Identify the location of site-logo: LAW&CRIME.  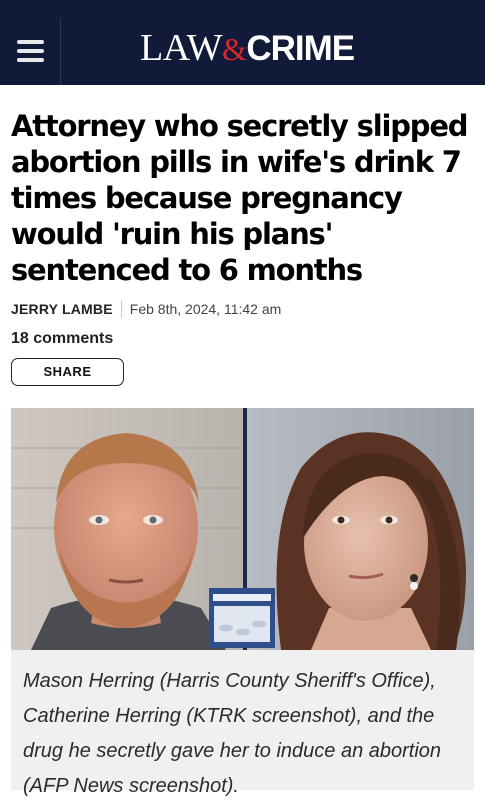
(247, 48).